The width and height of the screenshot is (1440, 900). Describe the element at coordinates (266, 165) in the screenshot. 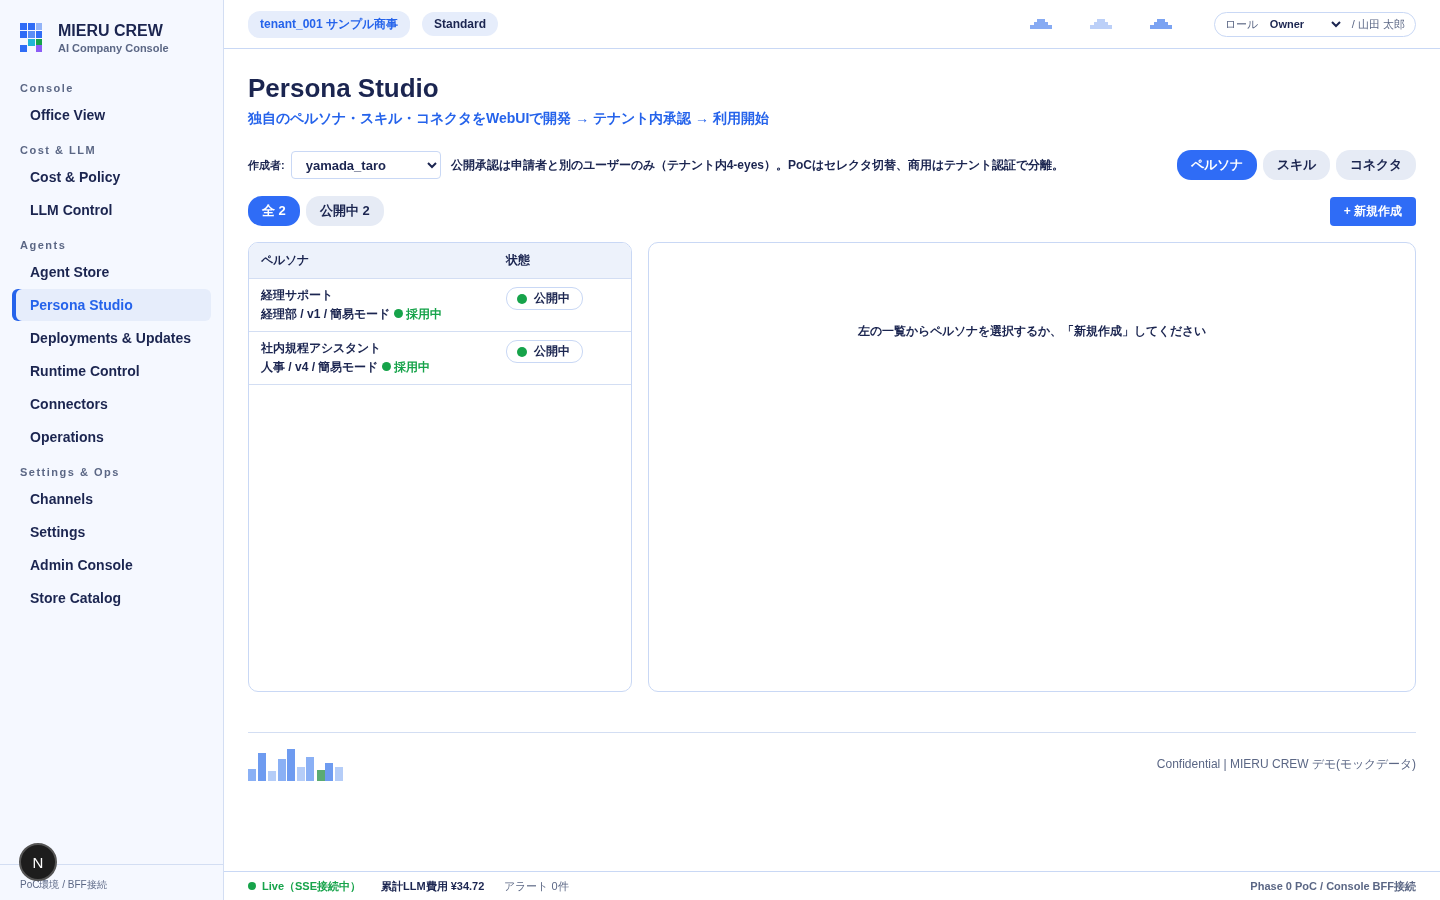

I see `author-label: 作成者:` at that location.